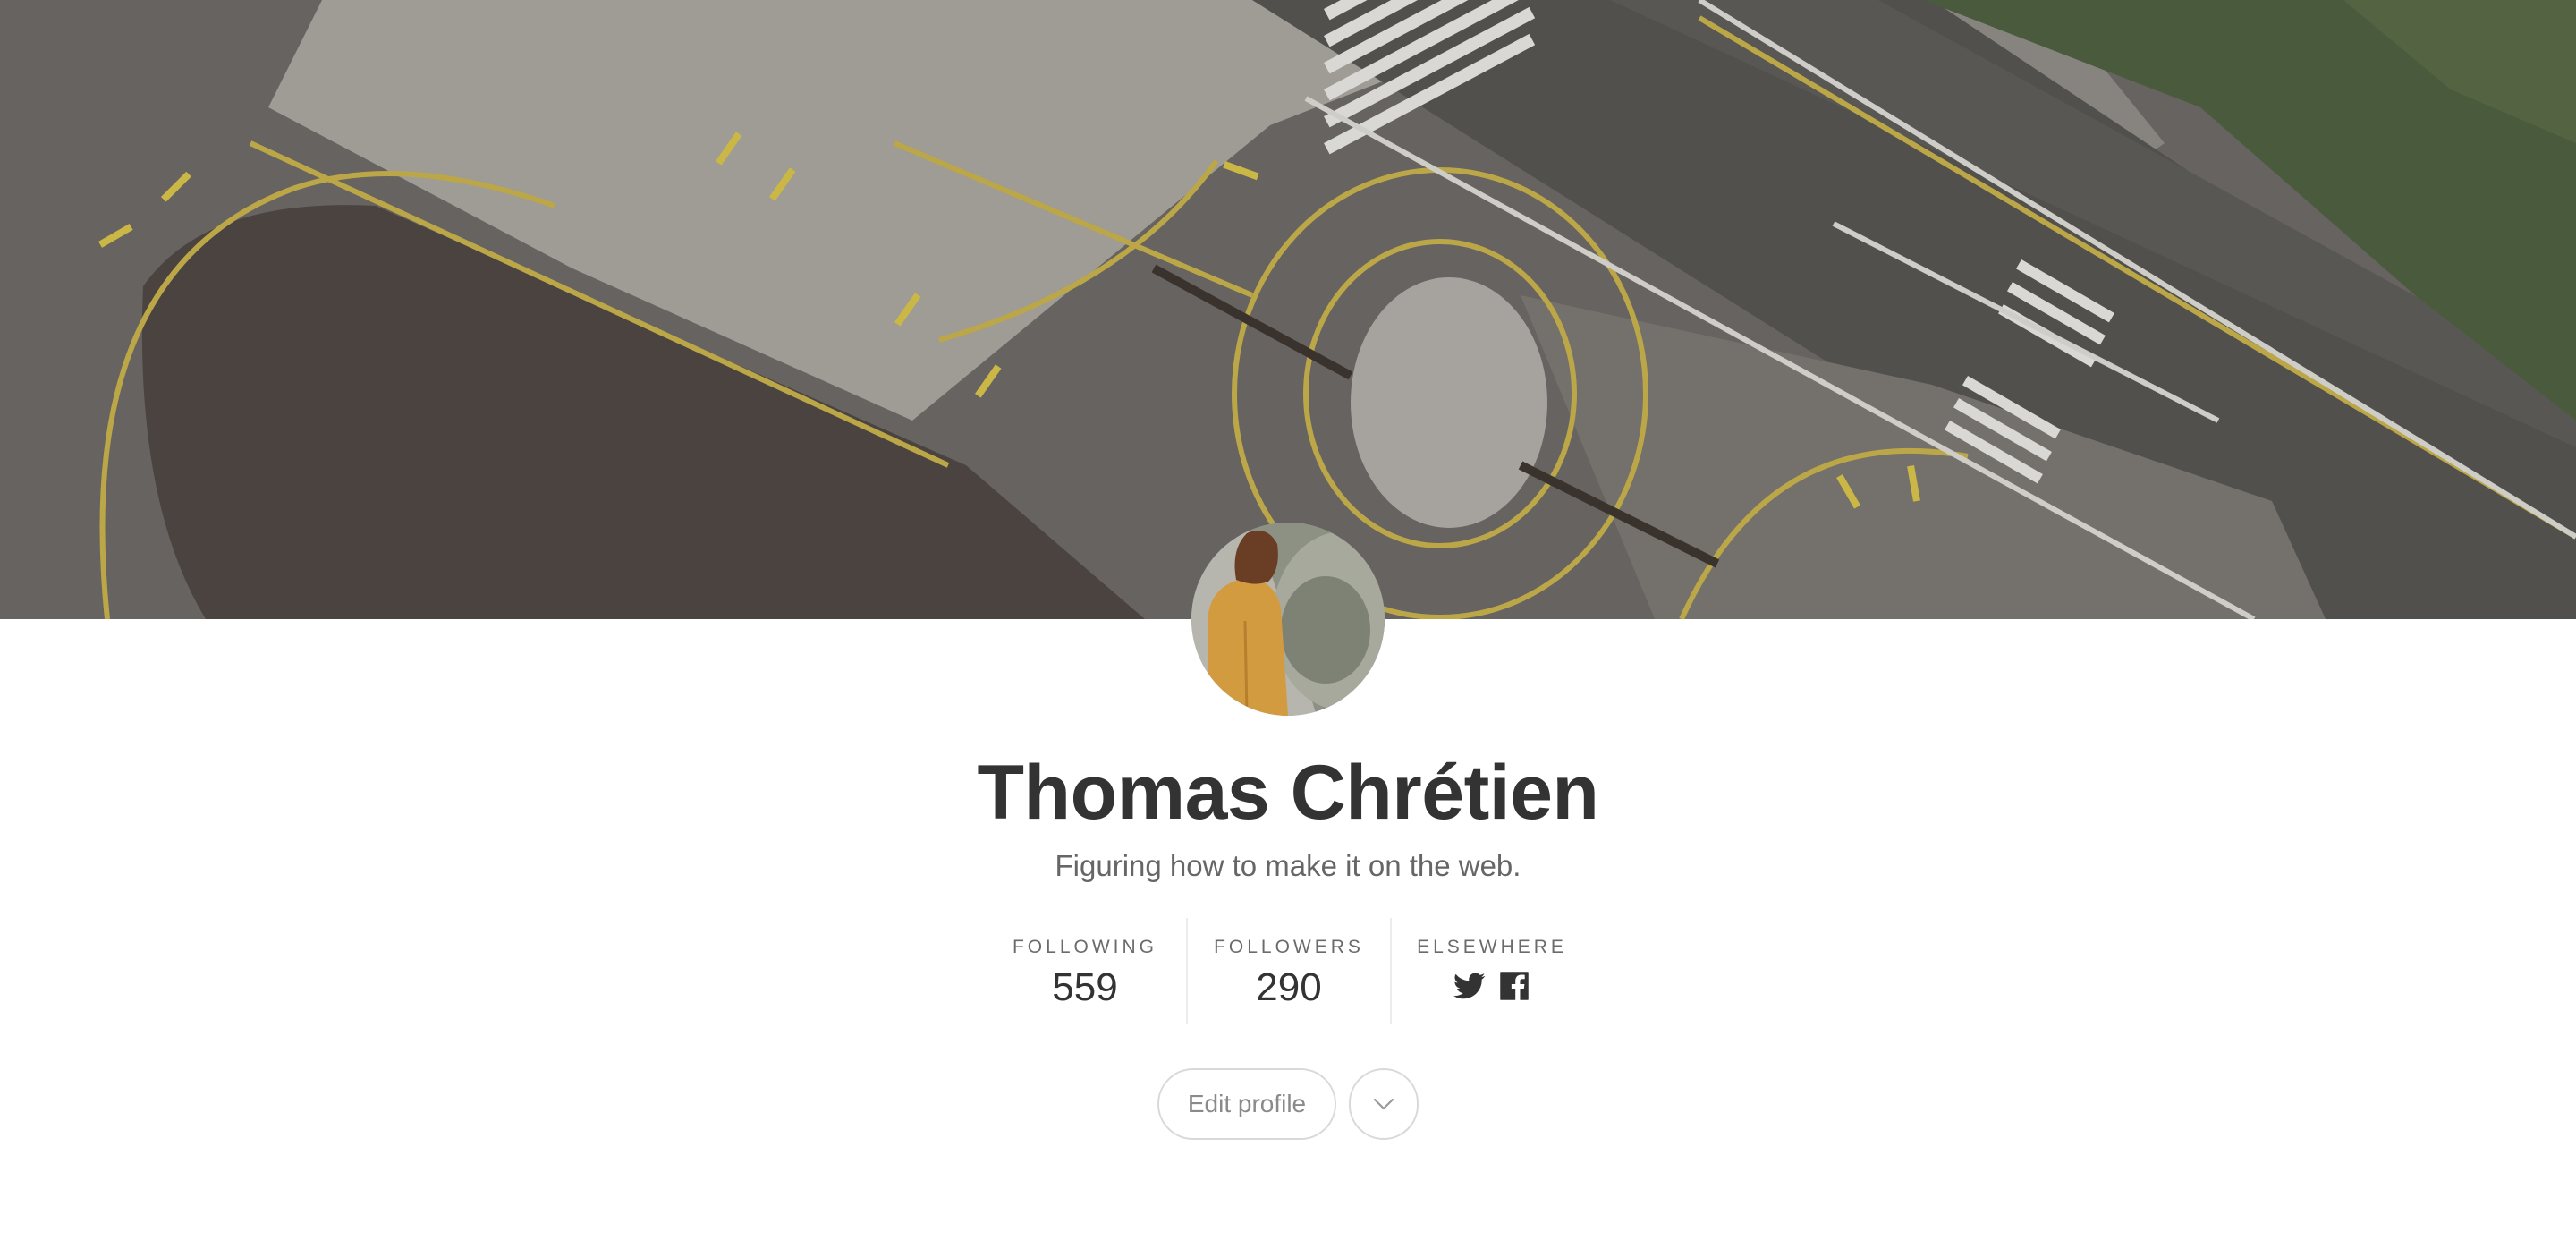 The width and height of the screenshot is (2576, 1249). I want to click on avatar, so click(1288, 619).